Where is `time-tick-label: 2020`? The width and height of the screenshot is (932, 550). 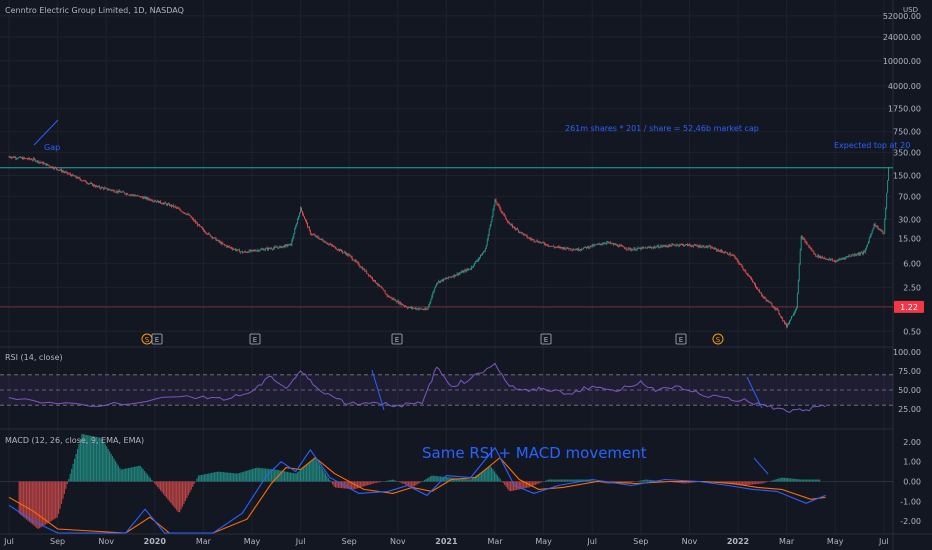
time-tick-label: 2020 is located at coordinates (155, 541).